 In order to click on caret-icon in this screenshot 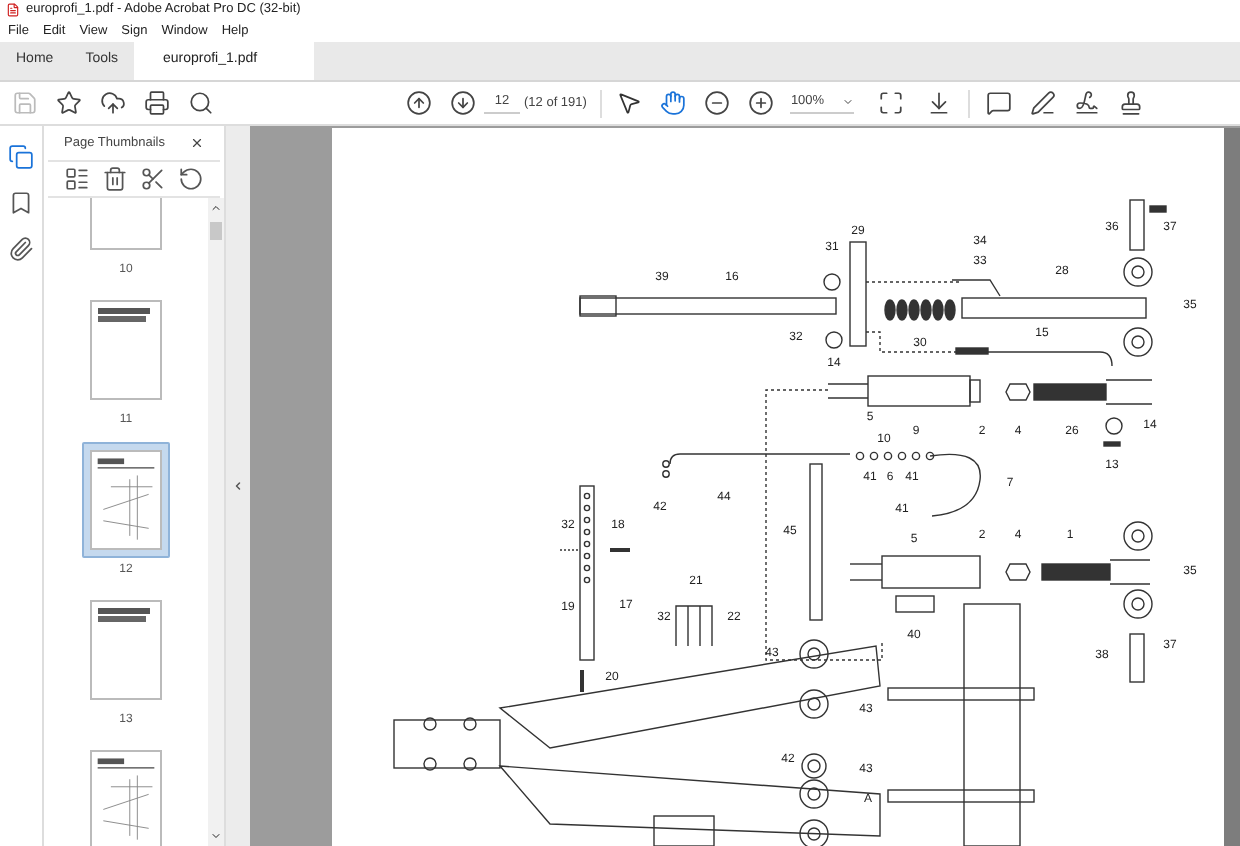, I will do `click(848, 102)`.